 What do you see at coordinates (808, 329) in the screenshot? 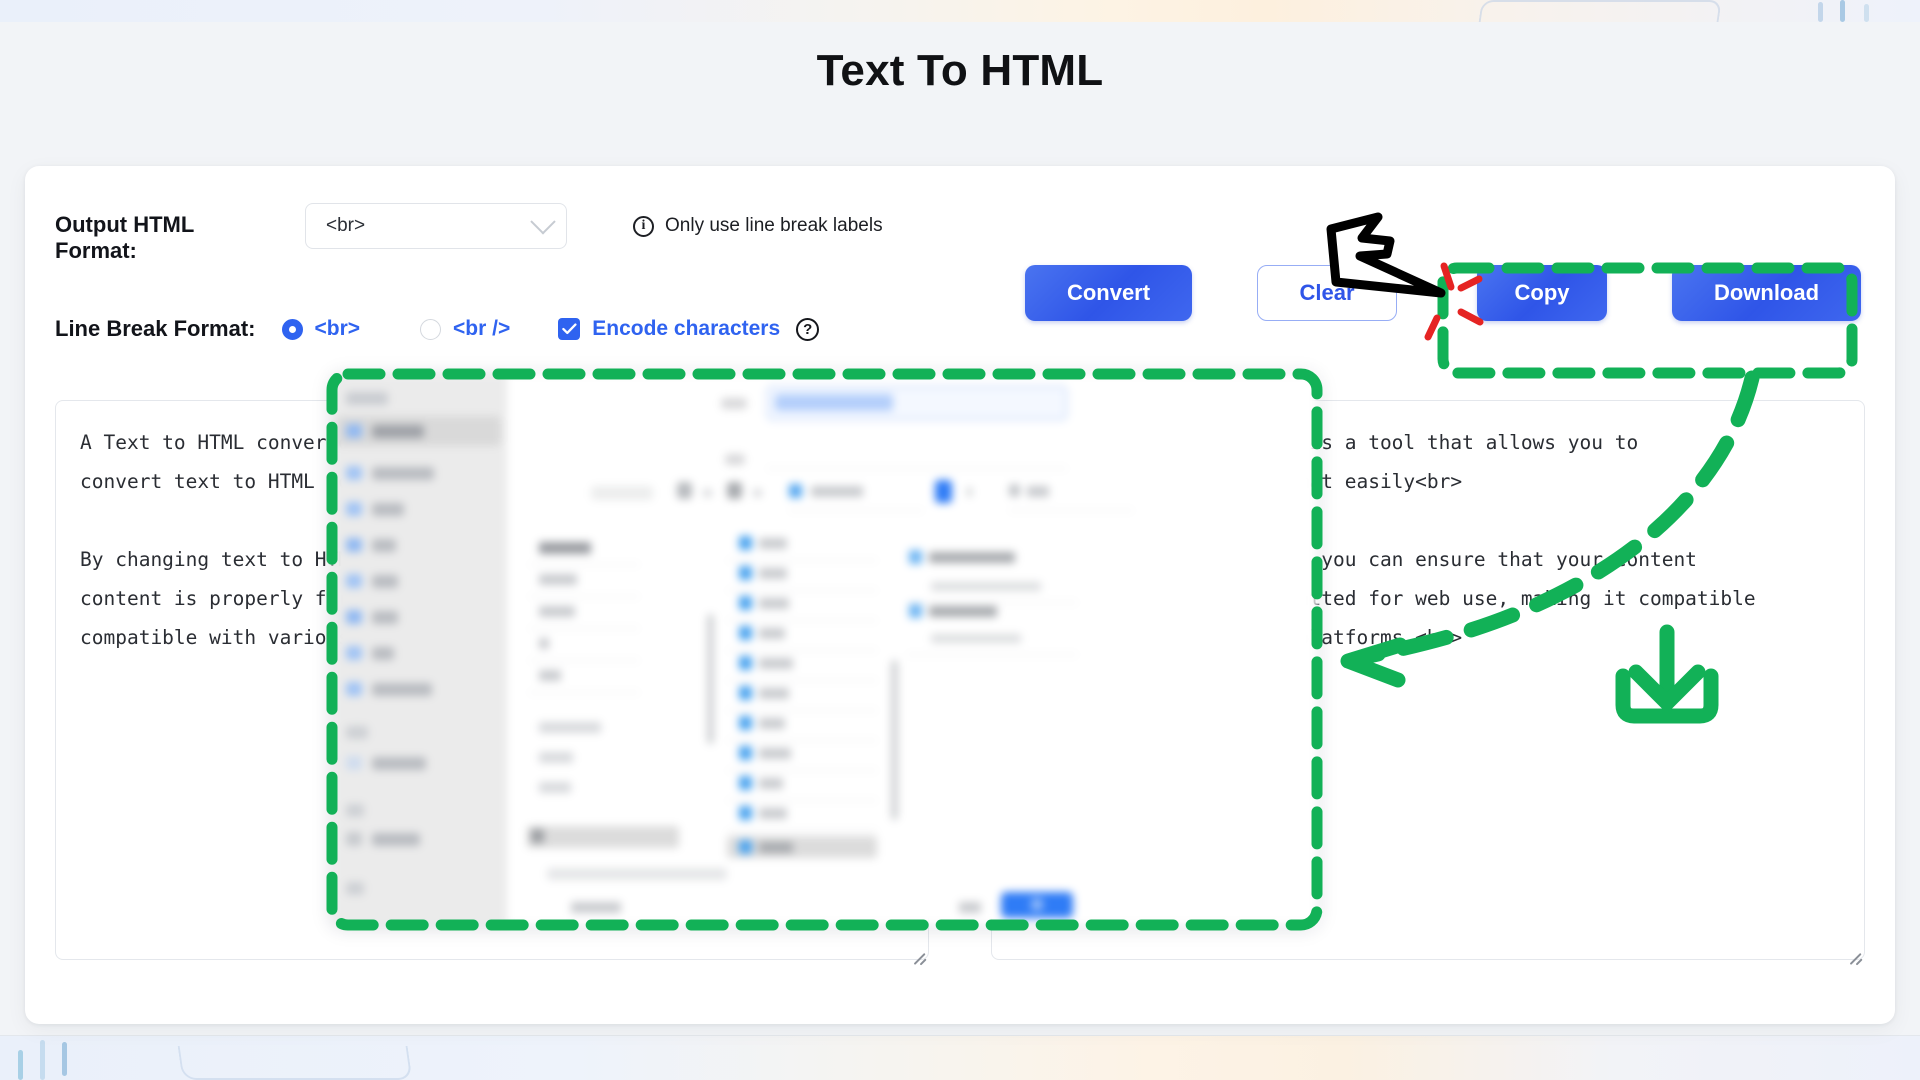
I see `question-mark-icon: ?` at bounding box center [808, 329].